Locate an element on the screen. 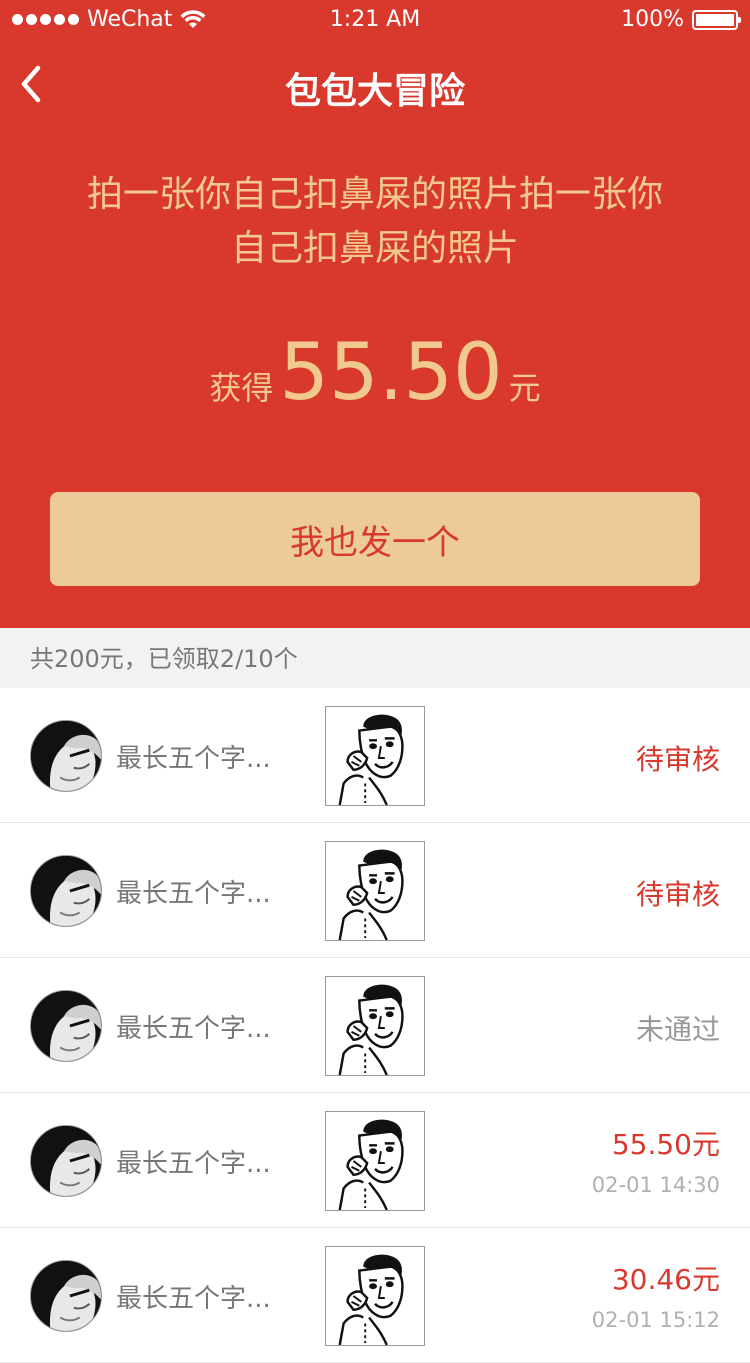  claim-summary: 共200元，已领取2/10个 is located at coordinates (375, 658).